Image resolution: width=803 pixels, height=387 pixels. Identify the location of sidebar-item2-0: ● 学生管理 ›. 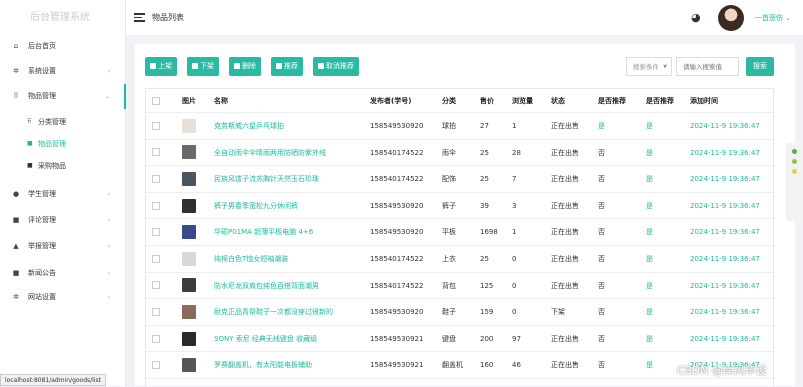
(63, 194).